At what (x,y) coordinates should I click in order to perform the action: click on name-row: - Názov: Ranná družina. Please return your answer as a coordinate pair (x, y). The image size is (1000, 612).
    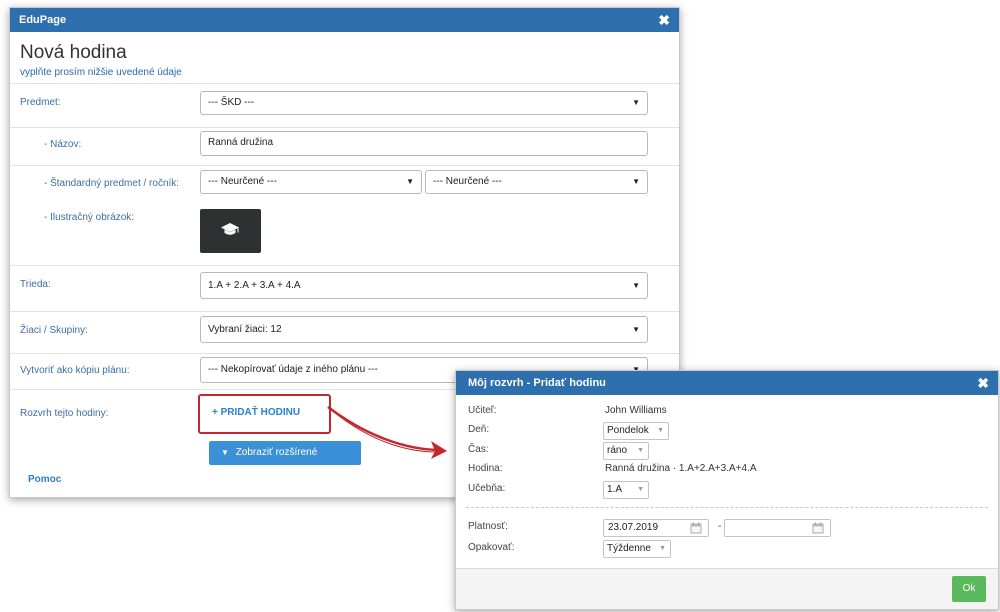
    Looking at the image, I should click on (344, 146).